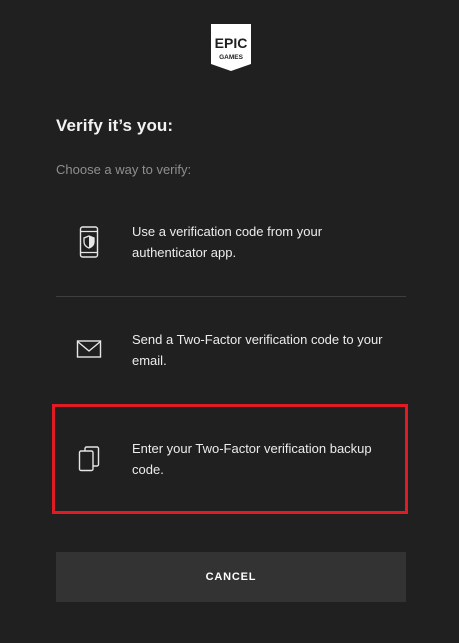 This screenshot has height=643, width=459. I want to click on cancel-button: CANCEL, so click(231, 577).